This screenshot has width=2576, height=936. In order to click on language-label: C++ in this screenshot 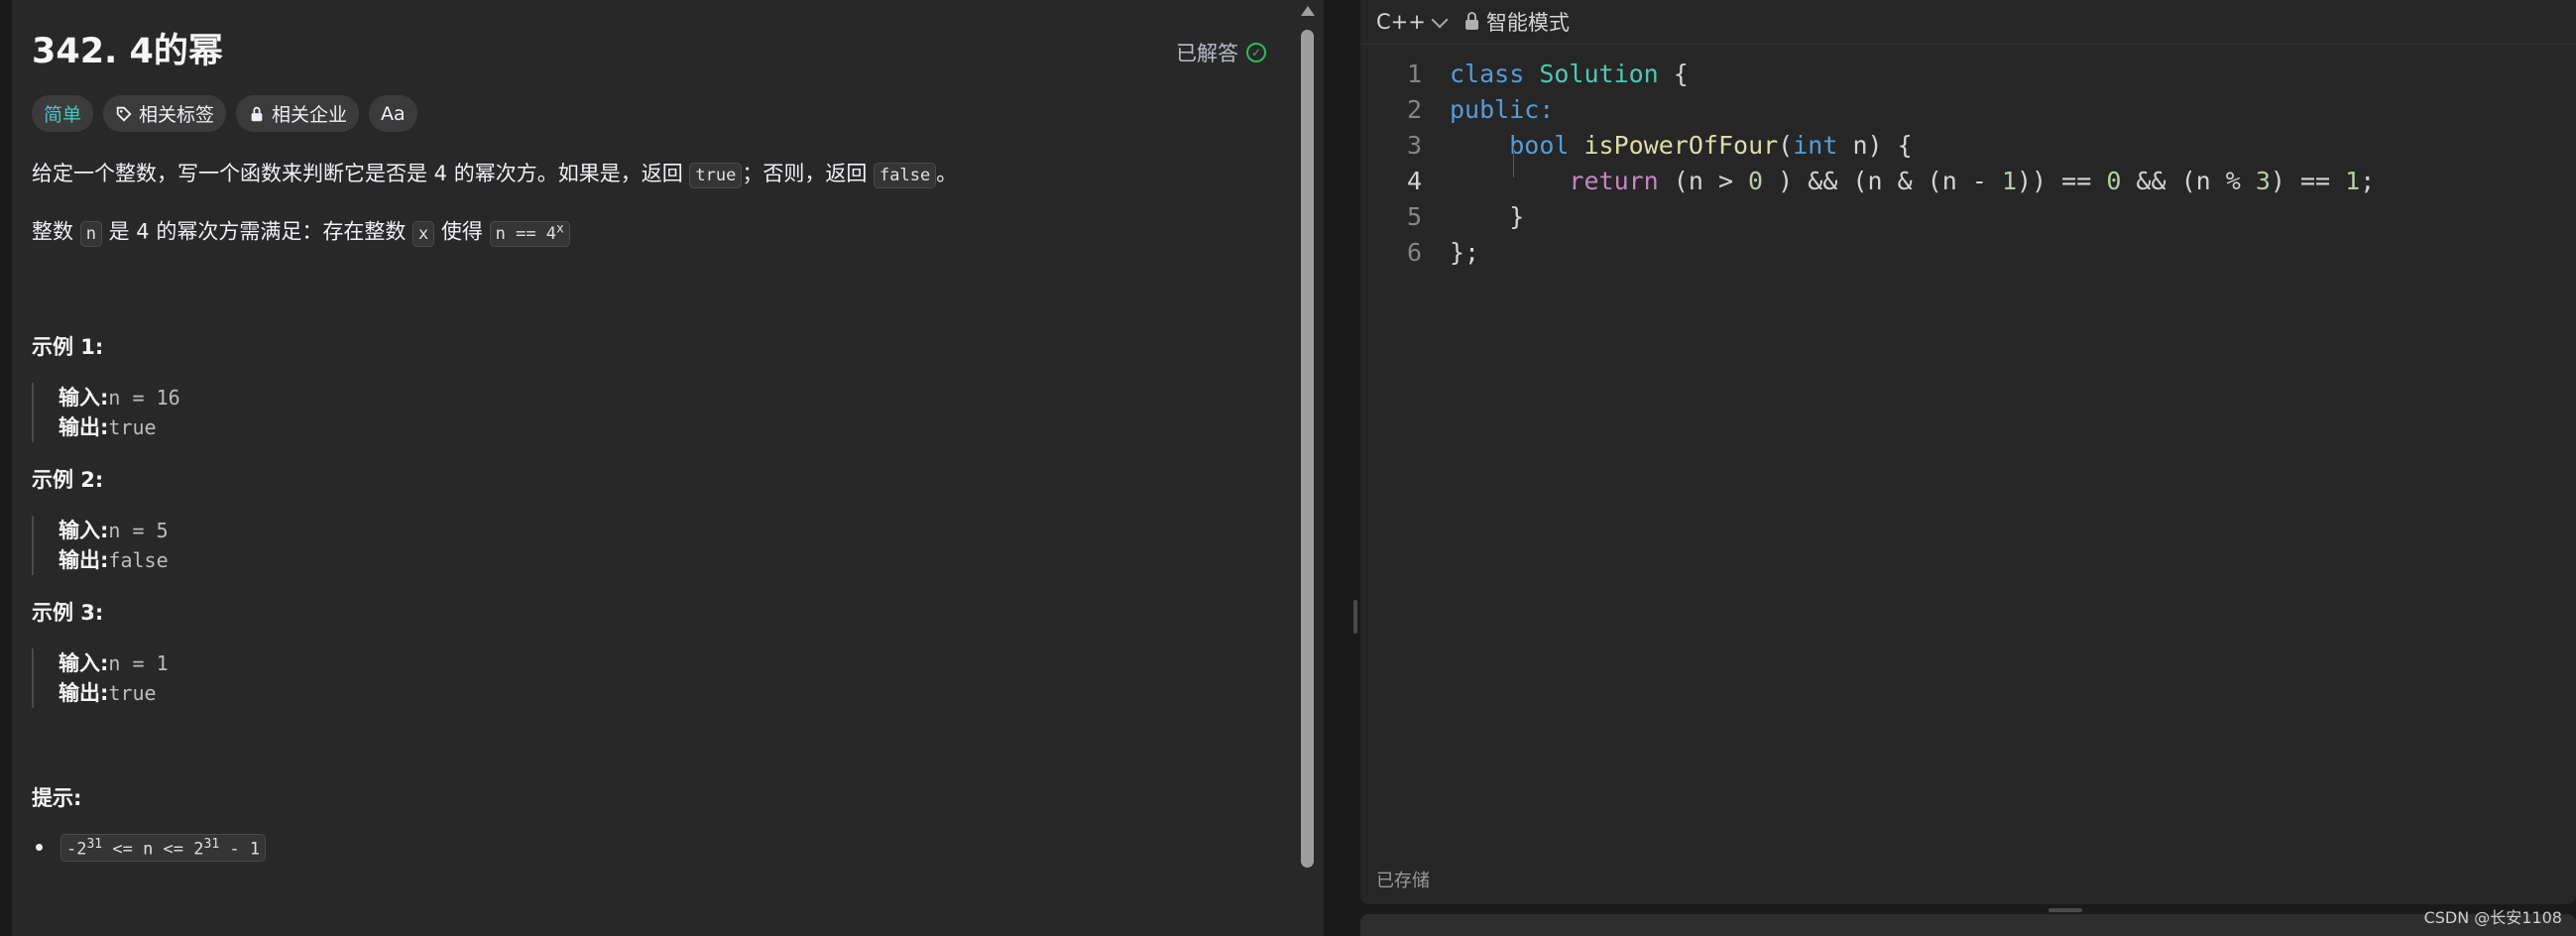, I will do `click(1401, 22)`.